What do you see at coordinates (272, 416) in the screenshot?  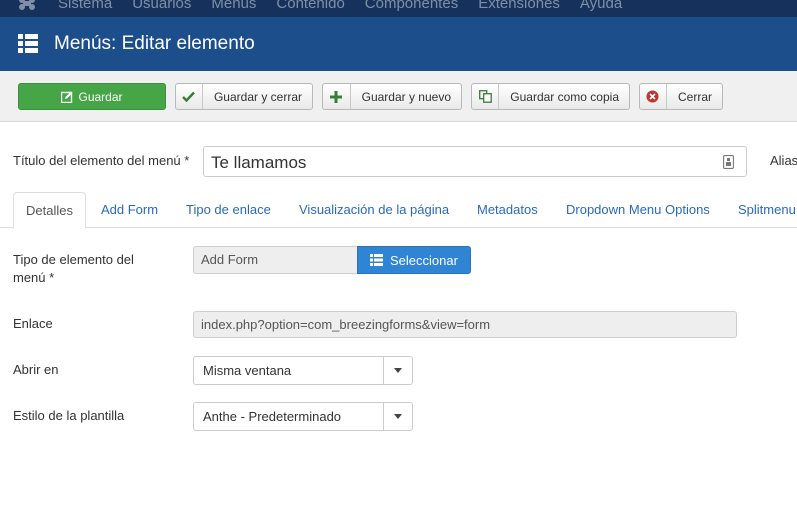 I see `template-style-value: Anthe - Predeterminado` at bounding box center [272, 416].